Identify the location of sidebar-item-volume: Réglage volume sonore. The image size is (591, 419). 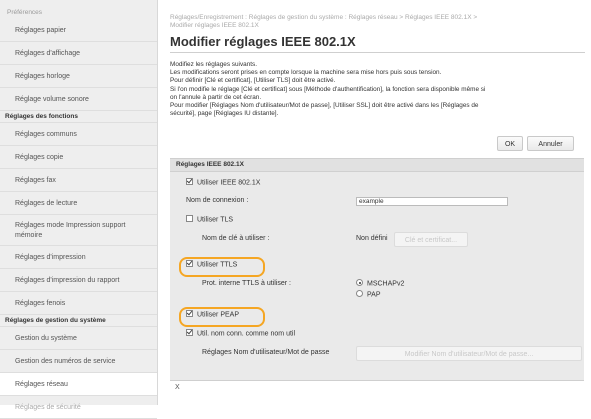
(78, 99).